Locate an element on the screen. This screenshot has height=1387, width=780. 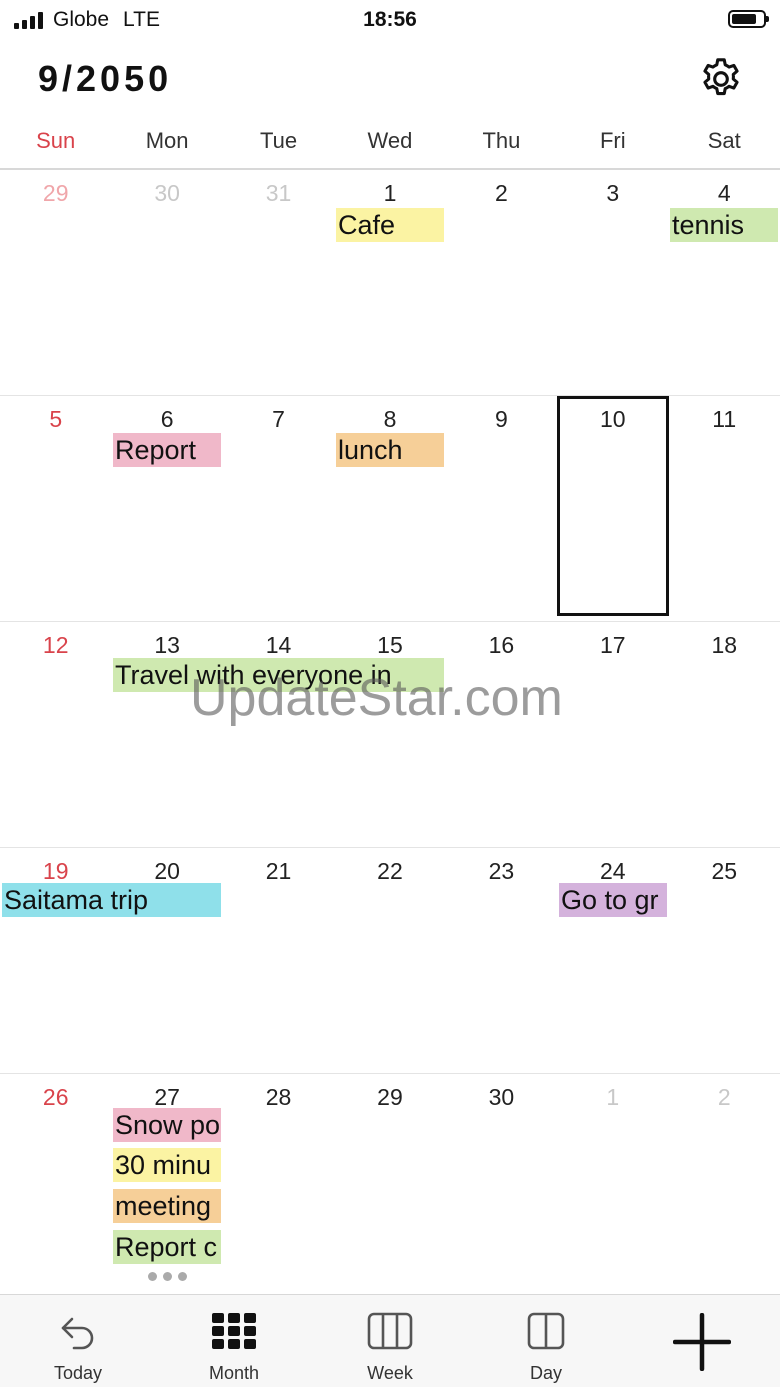
day-cell: 24 is located at coordinates (612, 960).